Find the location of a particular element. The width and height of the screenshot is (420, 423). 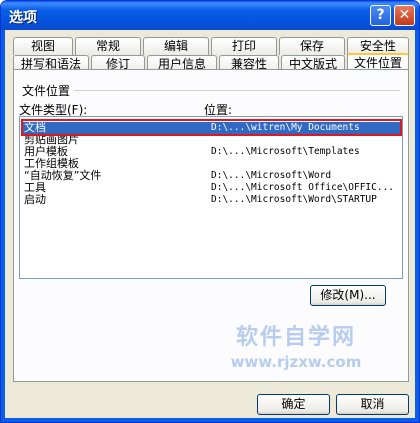

watermark-url: www.rjzxw.com is located at coordinates (296, 362).